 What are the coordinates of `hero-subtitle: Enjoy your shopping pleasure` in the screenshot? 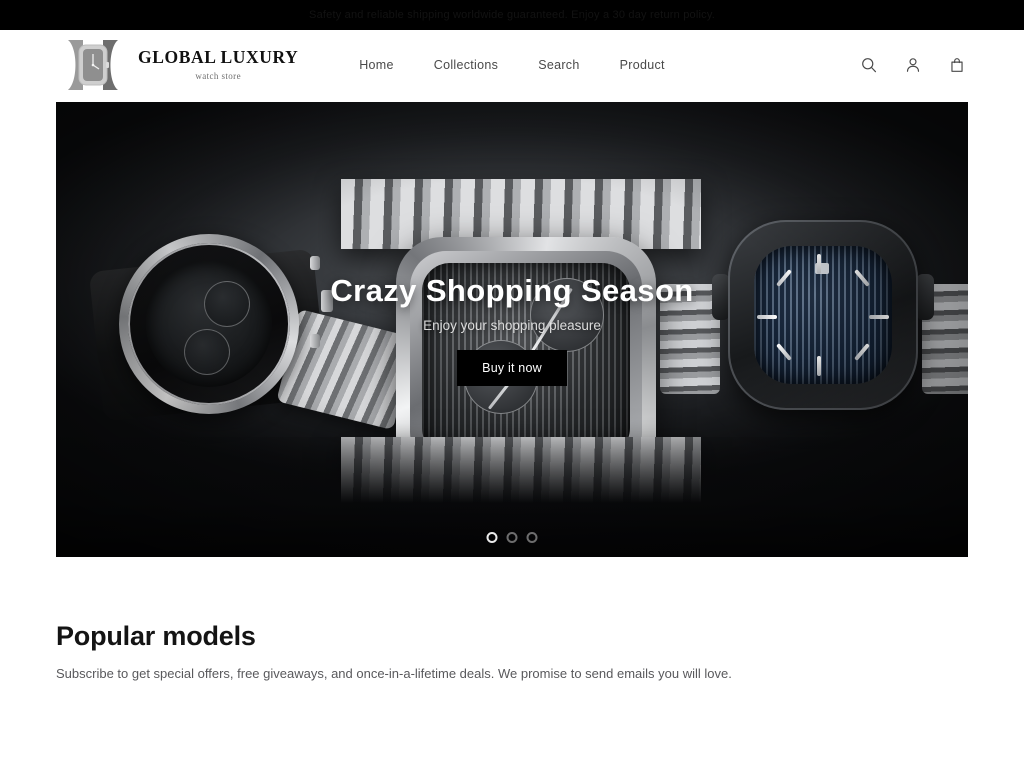 It's located at (512, 325).